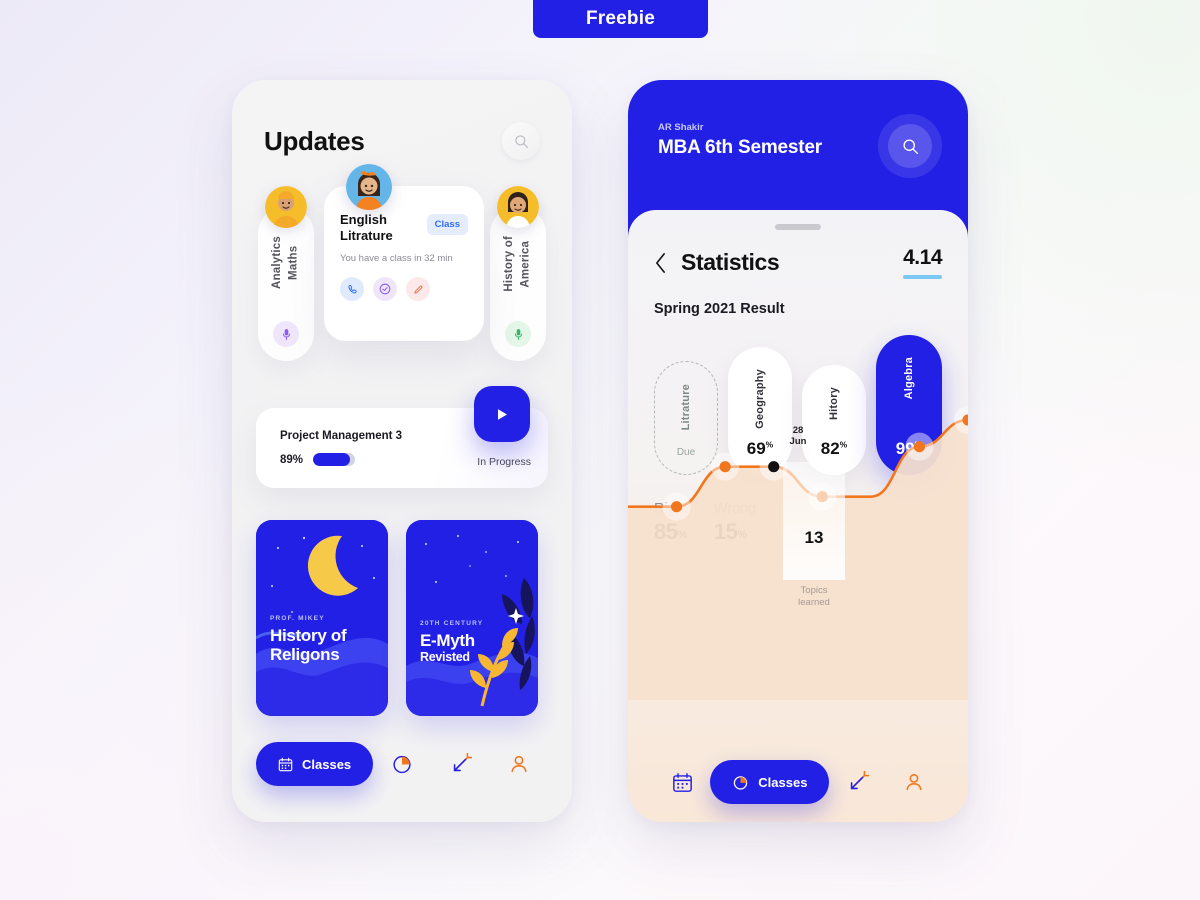 This screenshot has width=1200, height=900. I want to click on bottom-nav-right: Classes, so click(798, 782).